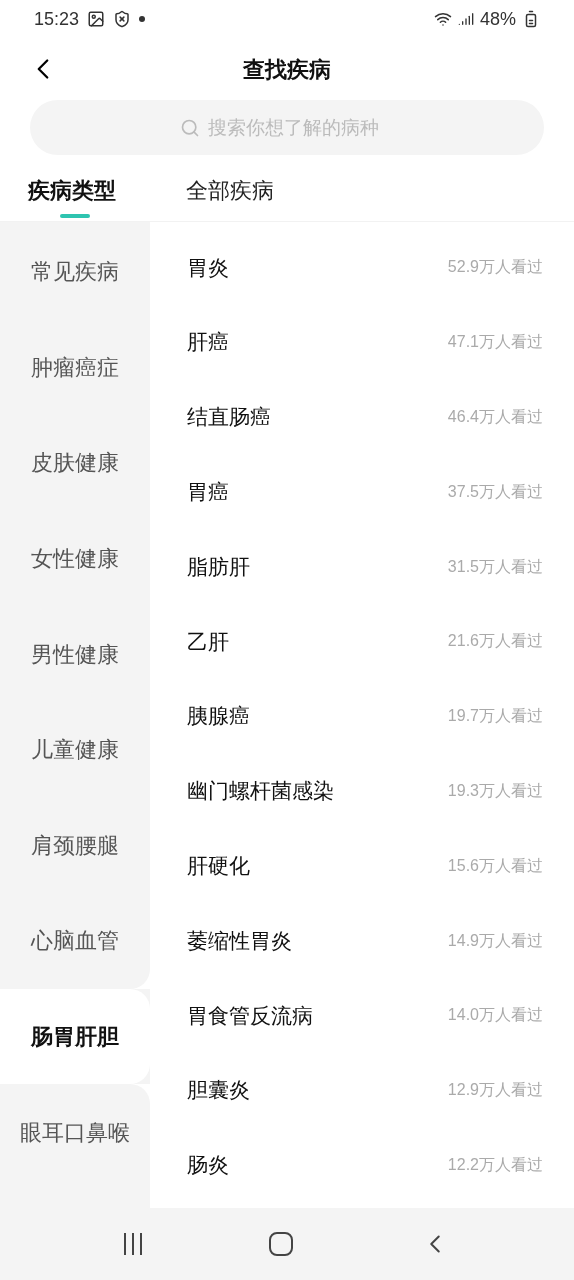 This screenshot has height=1280, width=574. What do you see at coordinates (250, 1015) in the screenshot?
I see `disease-name: 胃食管反流病` at bounding box center [250, 1015].